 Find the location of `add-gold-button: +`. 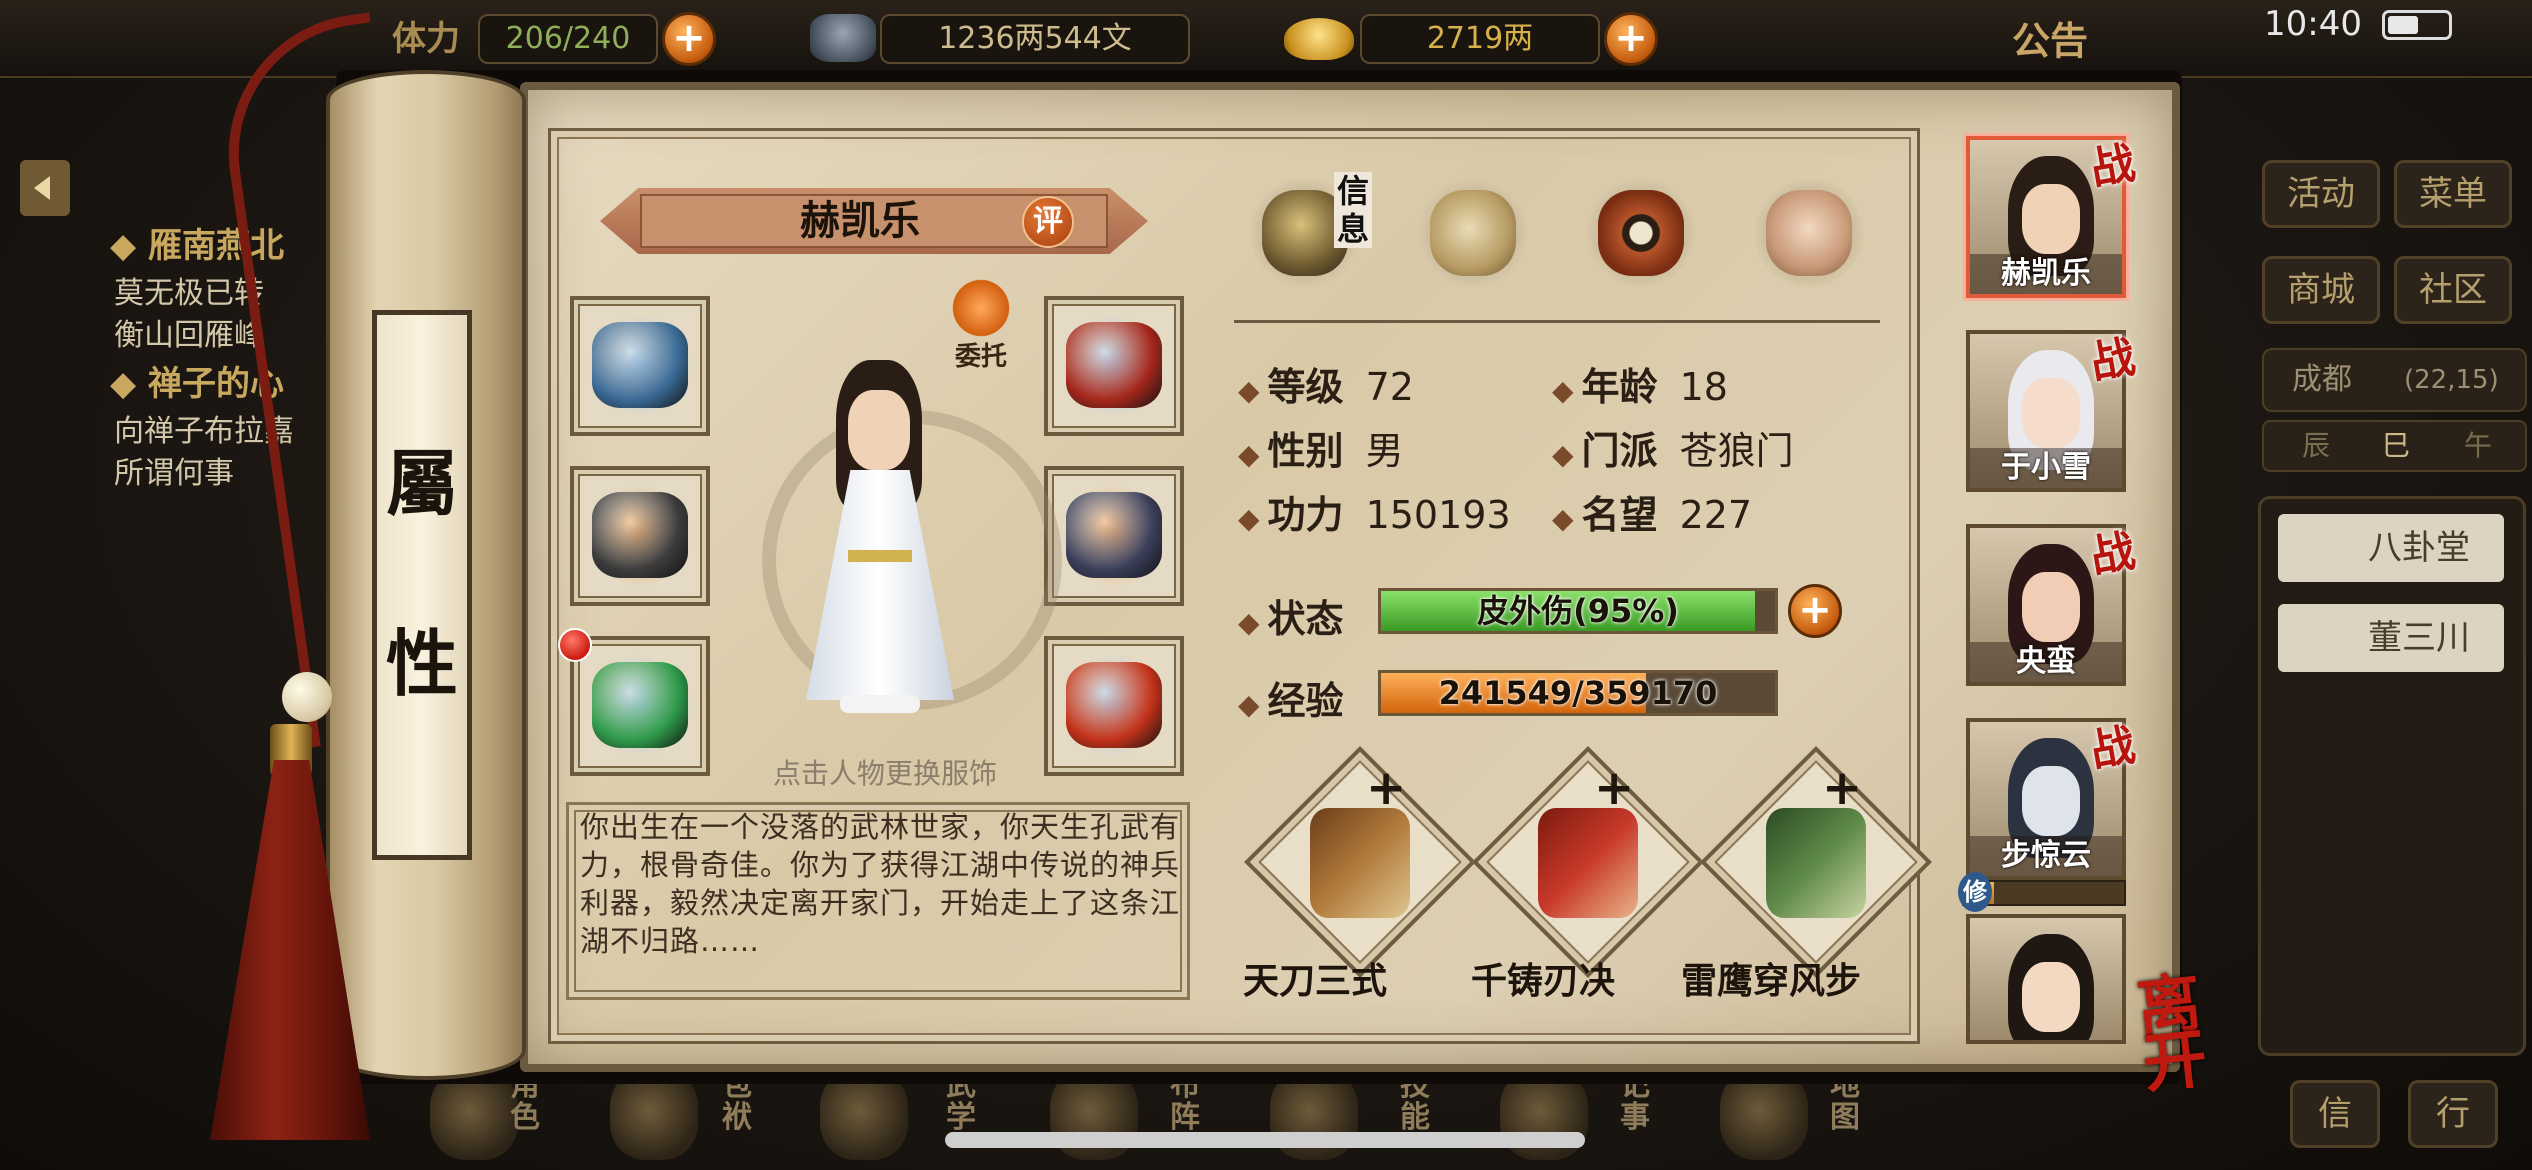

add-gold-button: + is located at coordinates (1631, 39).